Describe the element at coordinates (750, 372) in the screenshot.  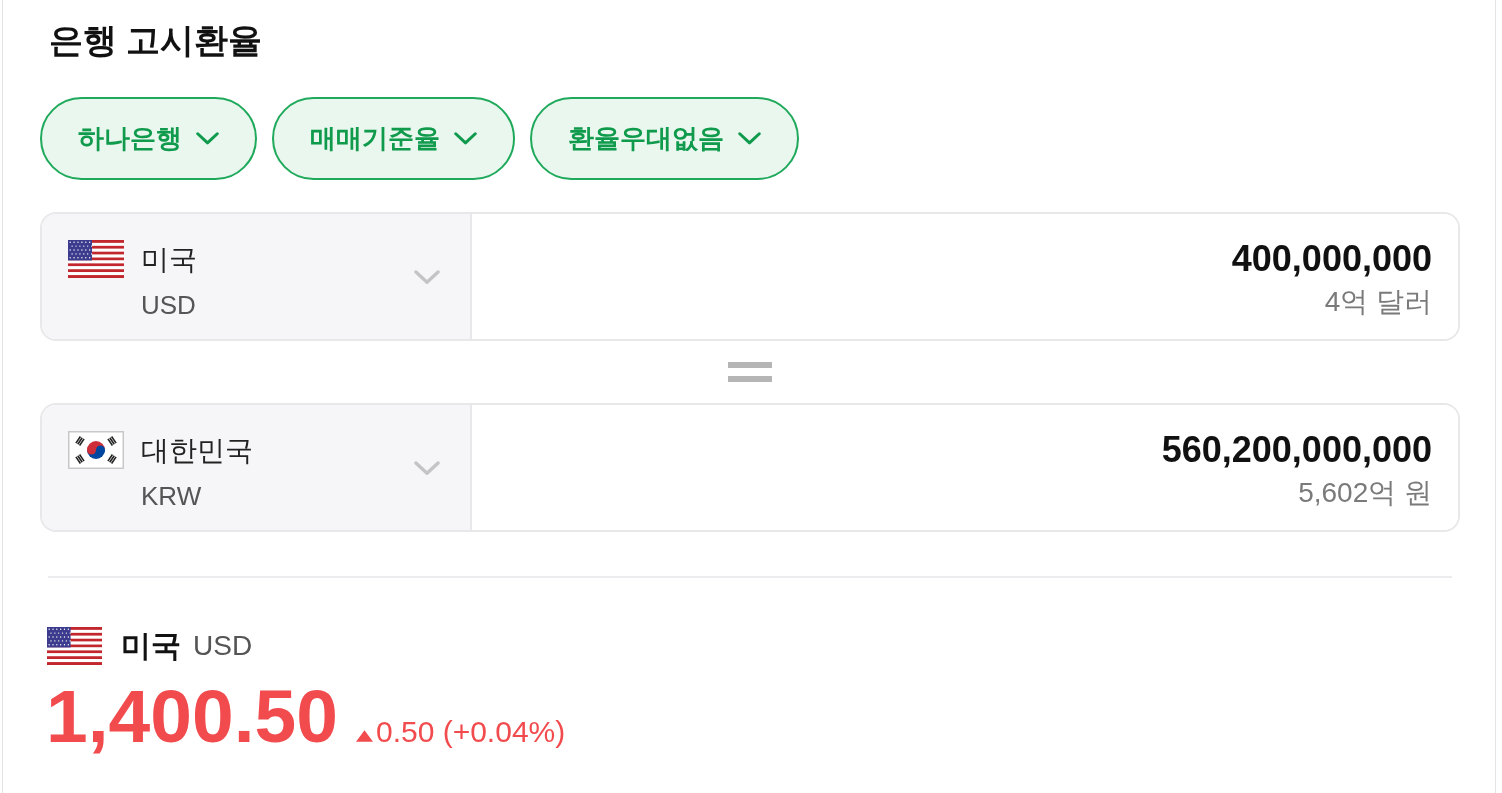
I see `equals-icon` at that location.